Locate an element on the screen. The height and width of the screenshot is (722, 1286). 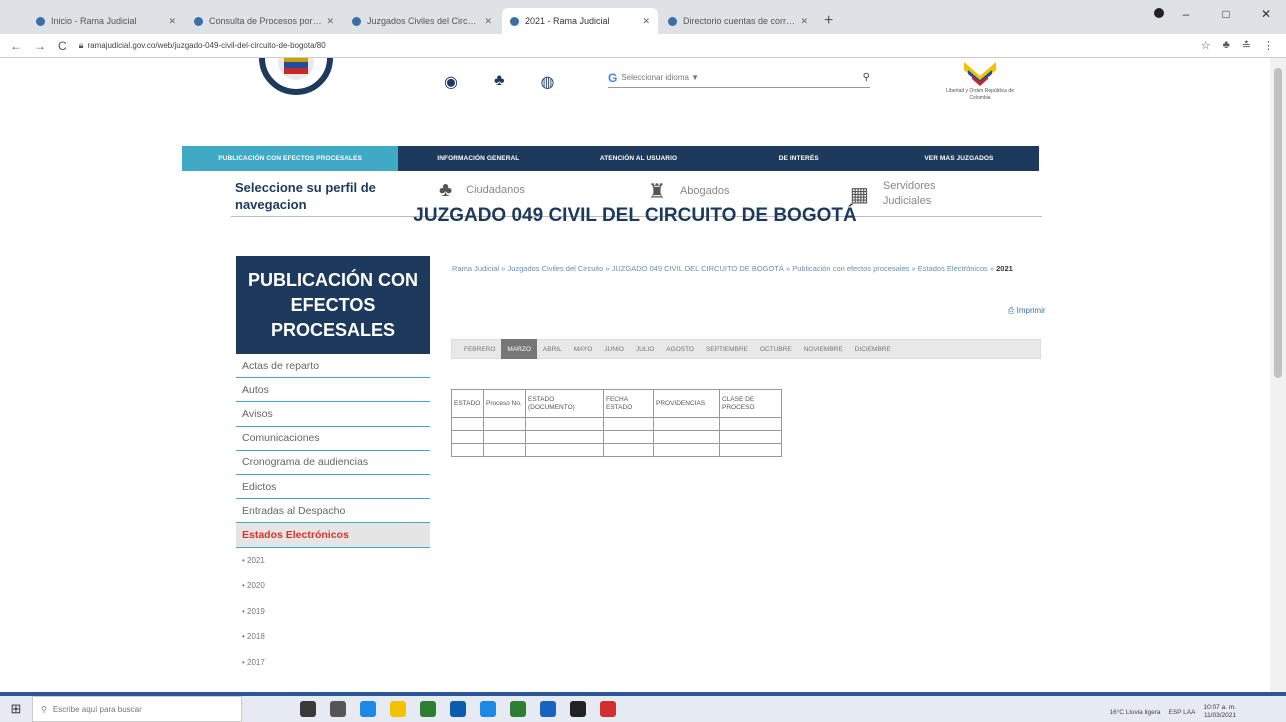
new-tab-button: + is located at coordinates (828, 21).